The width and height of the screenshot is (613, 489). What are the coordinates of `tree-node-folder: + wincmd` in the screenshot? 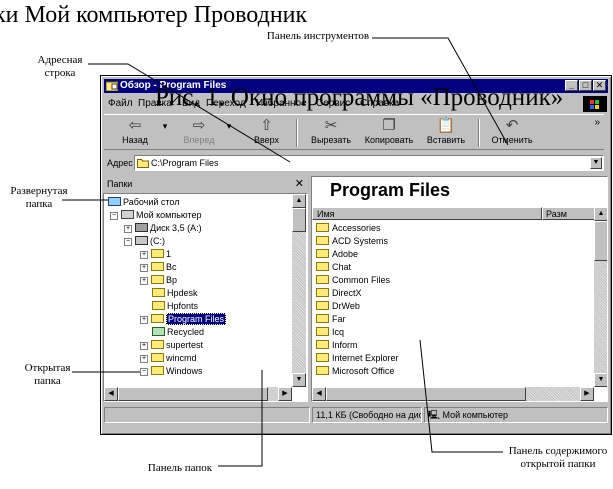 It's located at (168, 358).